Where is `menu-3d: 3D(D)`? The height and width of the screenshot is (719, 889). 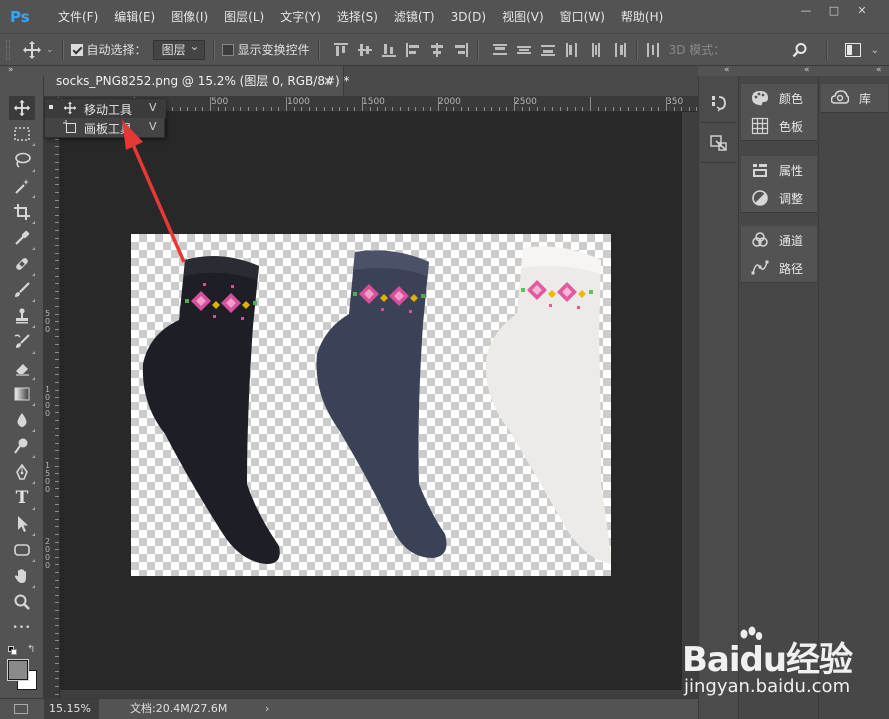 menu-3d: 3D(D) is located at coordinates (468, 17).